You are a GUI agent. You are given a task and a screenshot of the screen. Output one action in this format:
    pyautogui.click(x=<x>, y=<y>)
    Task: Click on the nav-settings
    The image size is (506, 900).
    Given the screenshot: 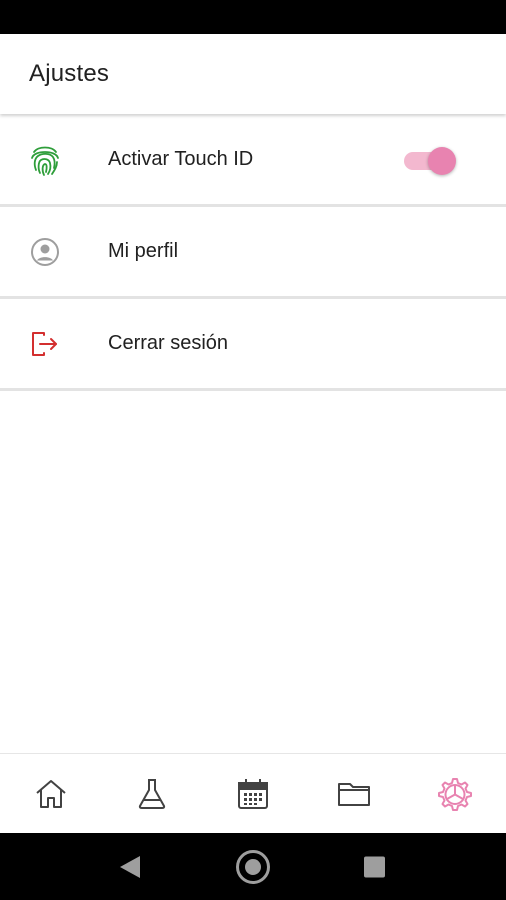 What is the action you would take?
    pyautogui.click(x=455, y=794)
    